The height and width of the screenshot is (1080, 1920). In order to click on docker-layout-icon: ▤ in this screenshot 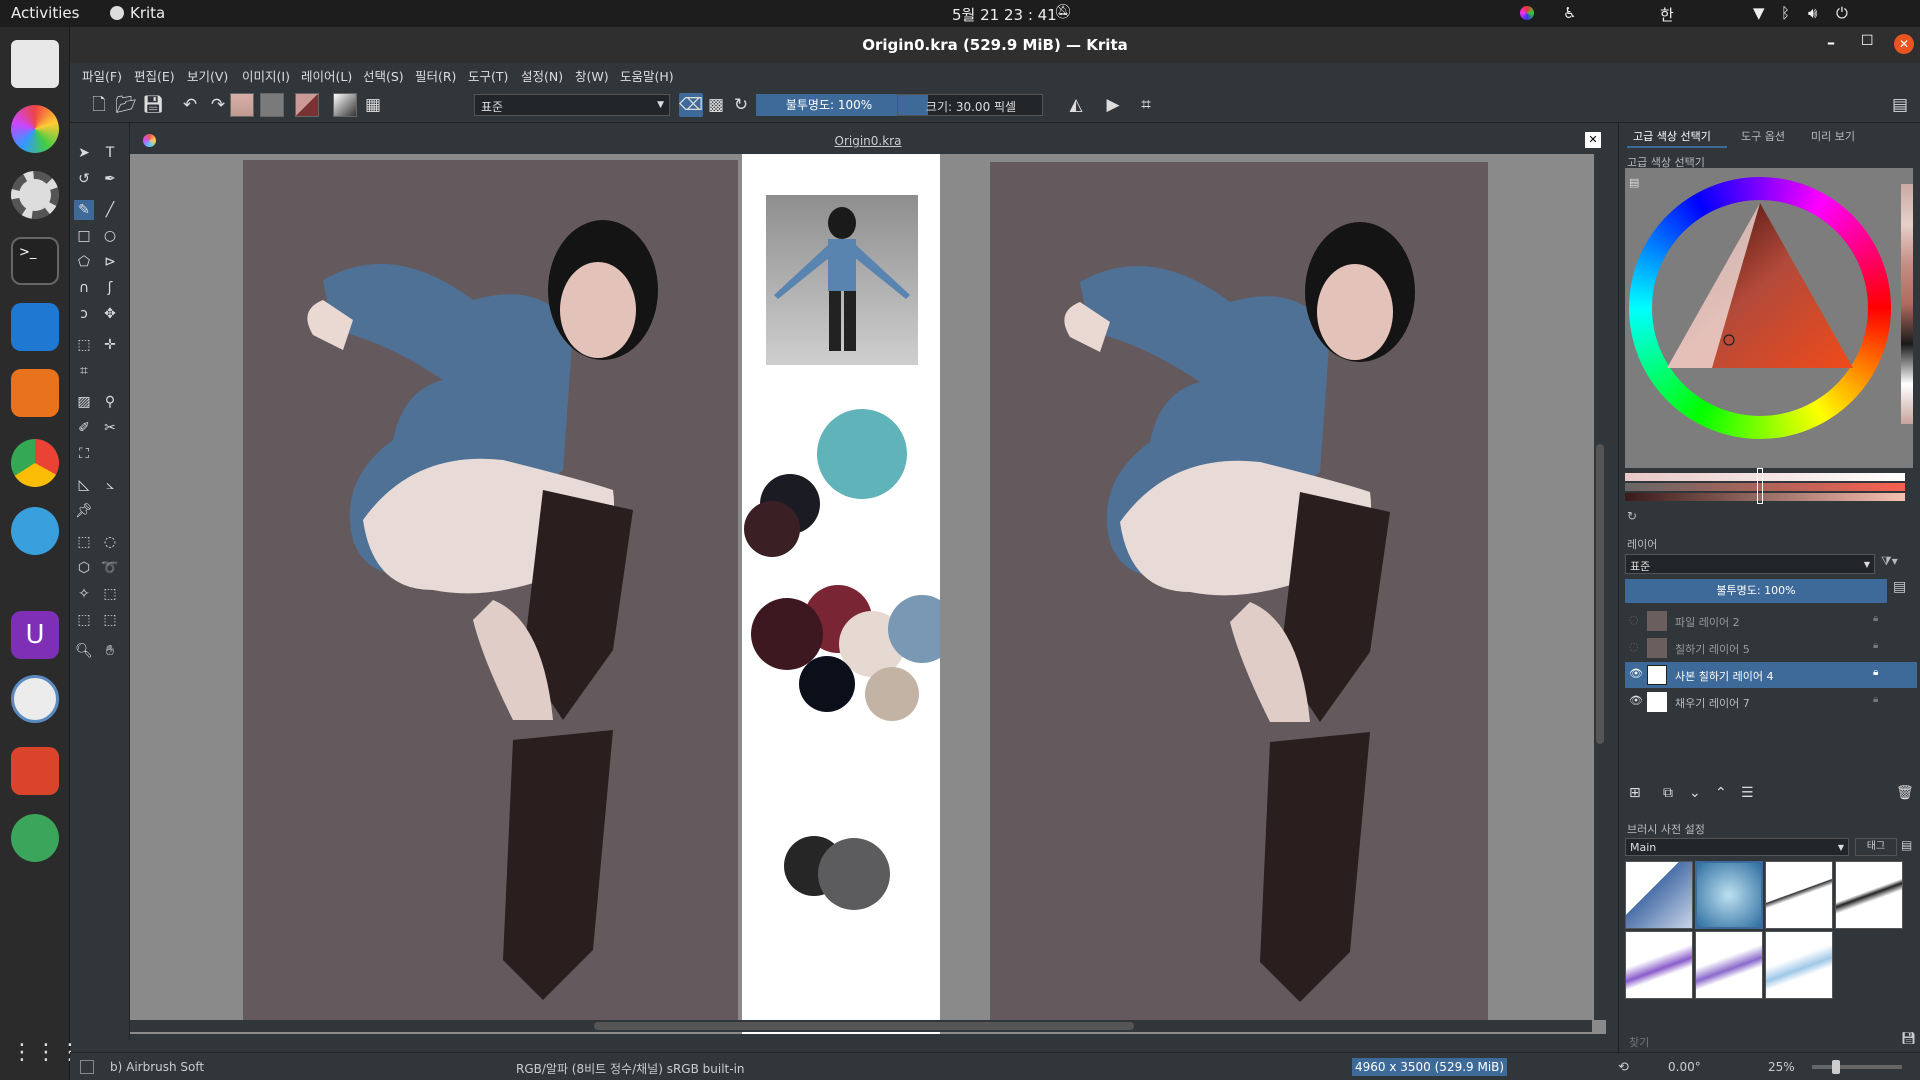, I will do `click(1900, 105)`.